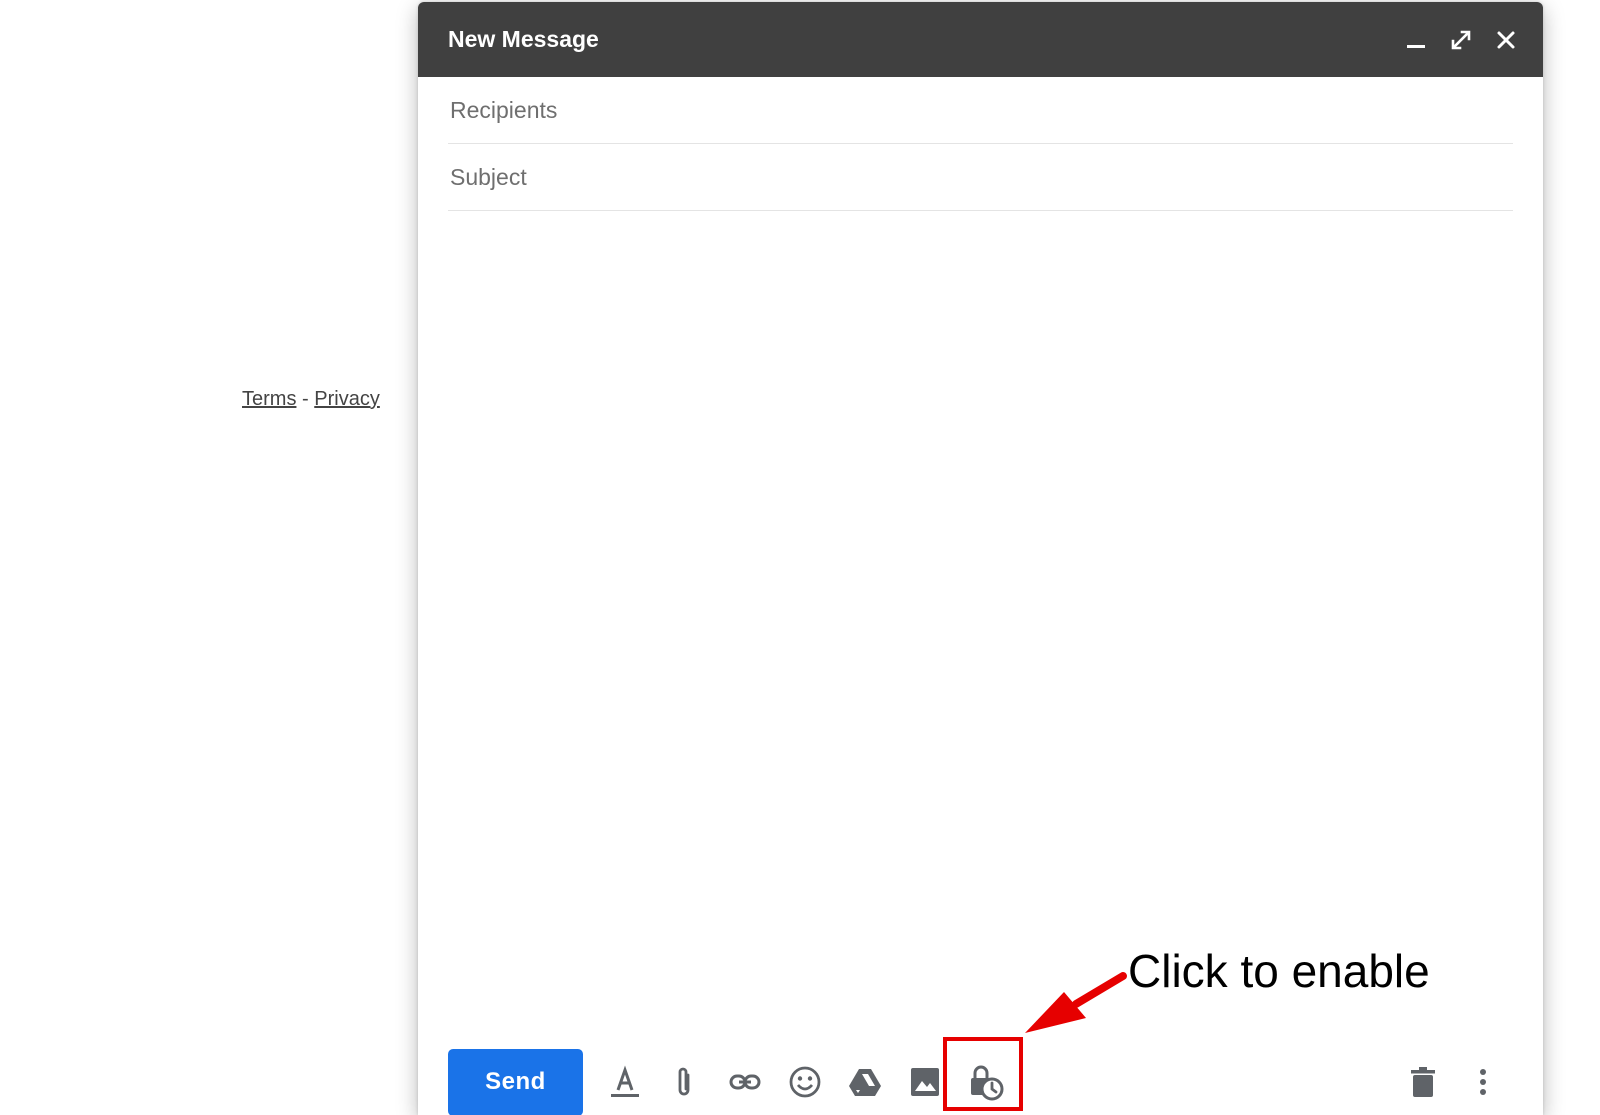 The width and height of the screenshot is (1600, 1115). Describe the element at coordinates (515, 1081) in the screenshot. I see `send-button: Send` at that location.